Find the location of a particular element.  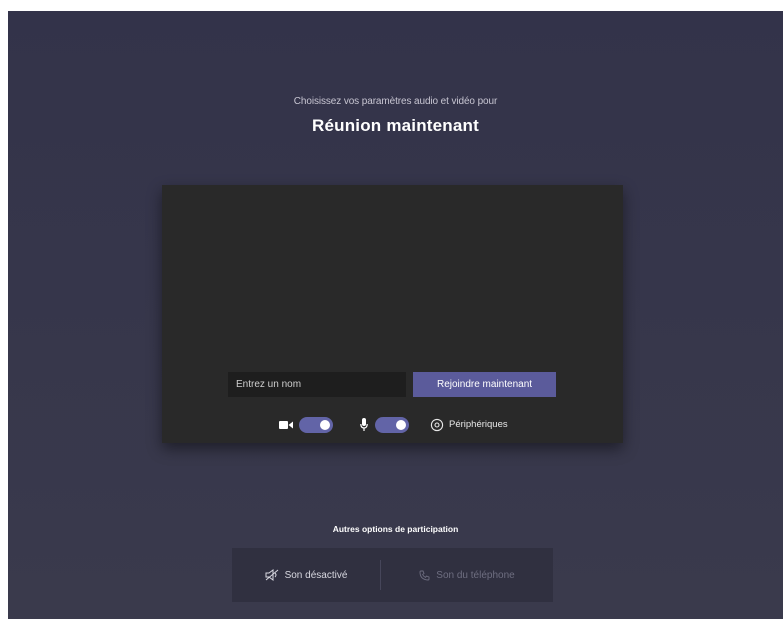

microphone-toggle is located at coordinates (392, 425).